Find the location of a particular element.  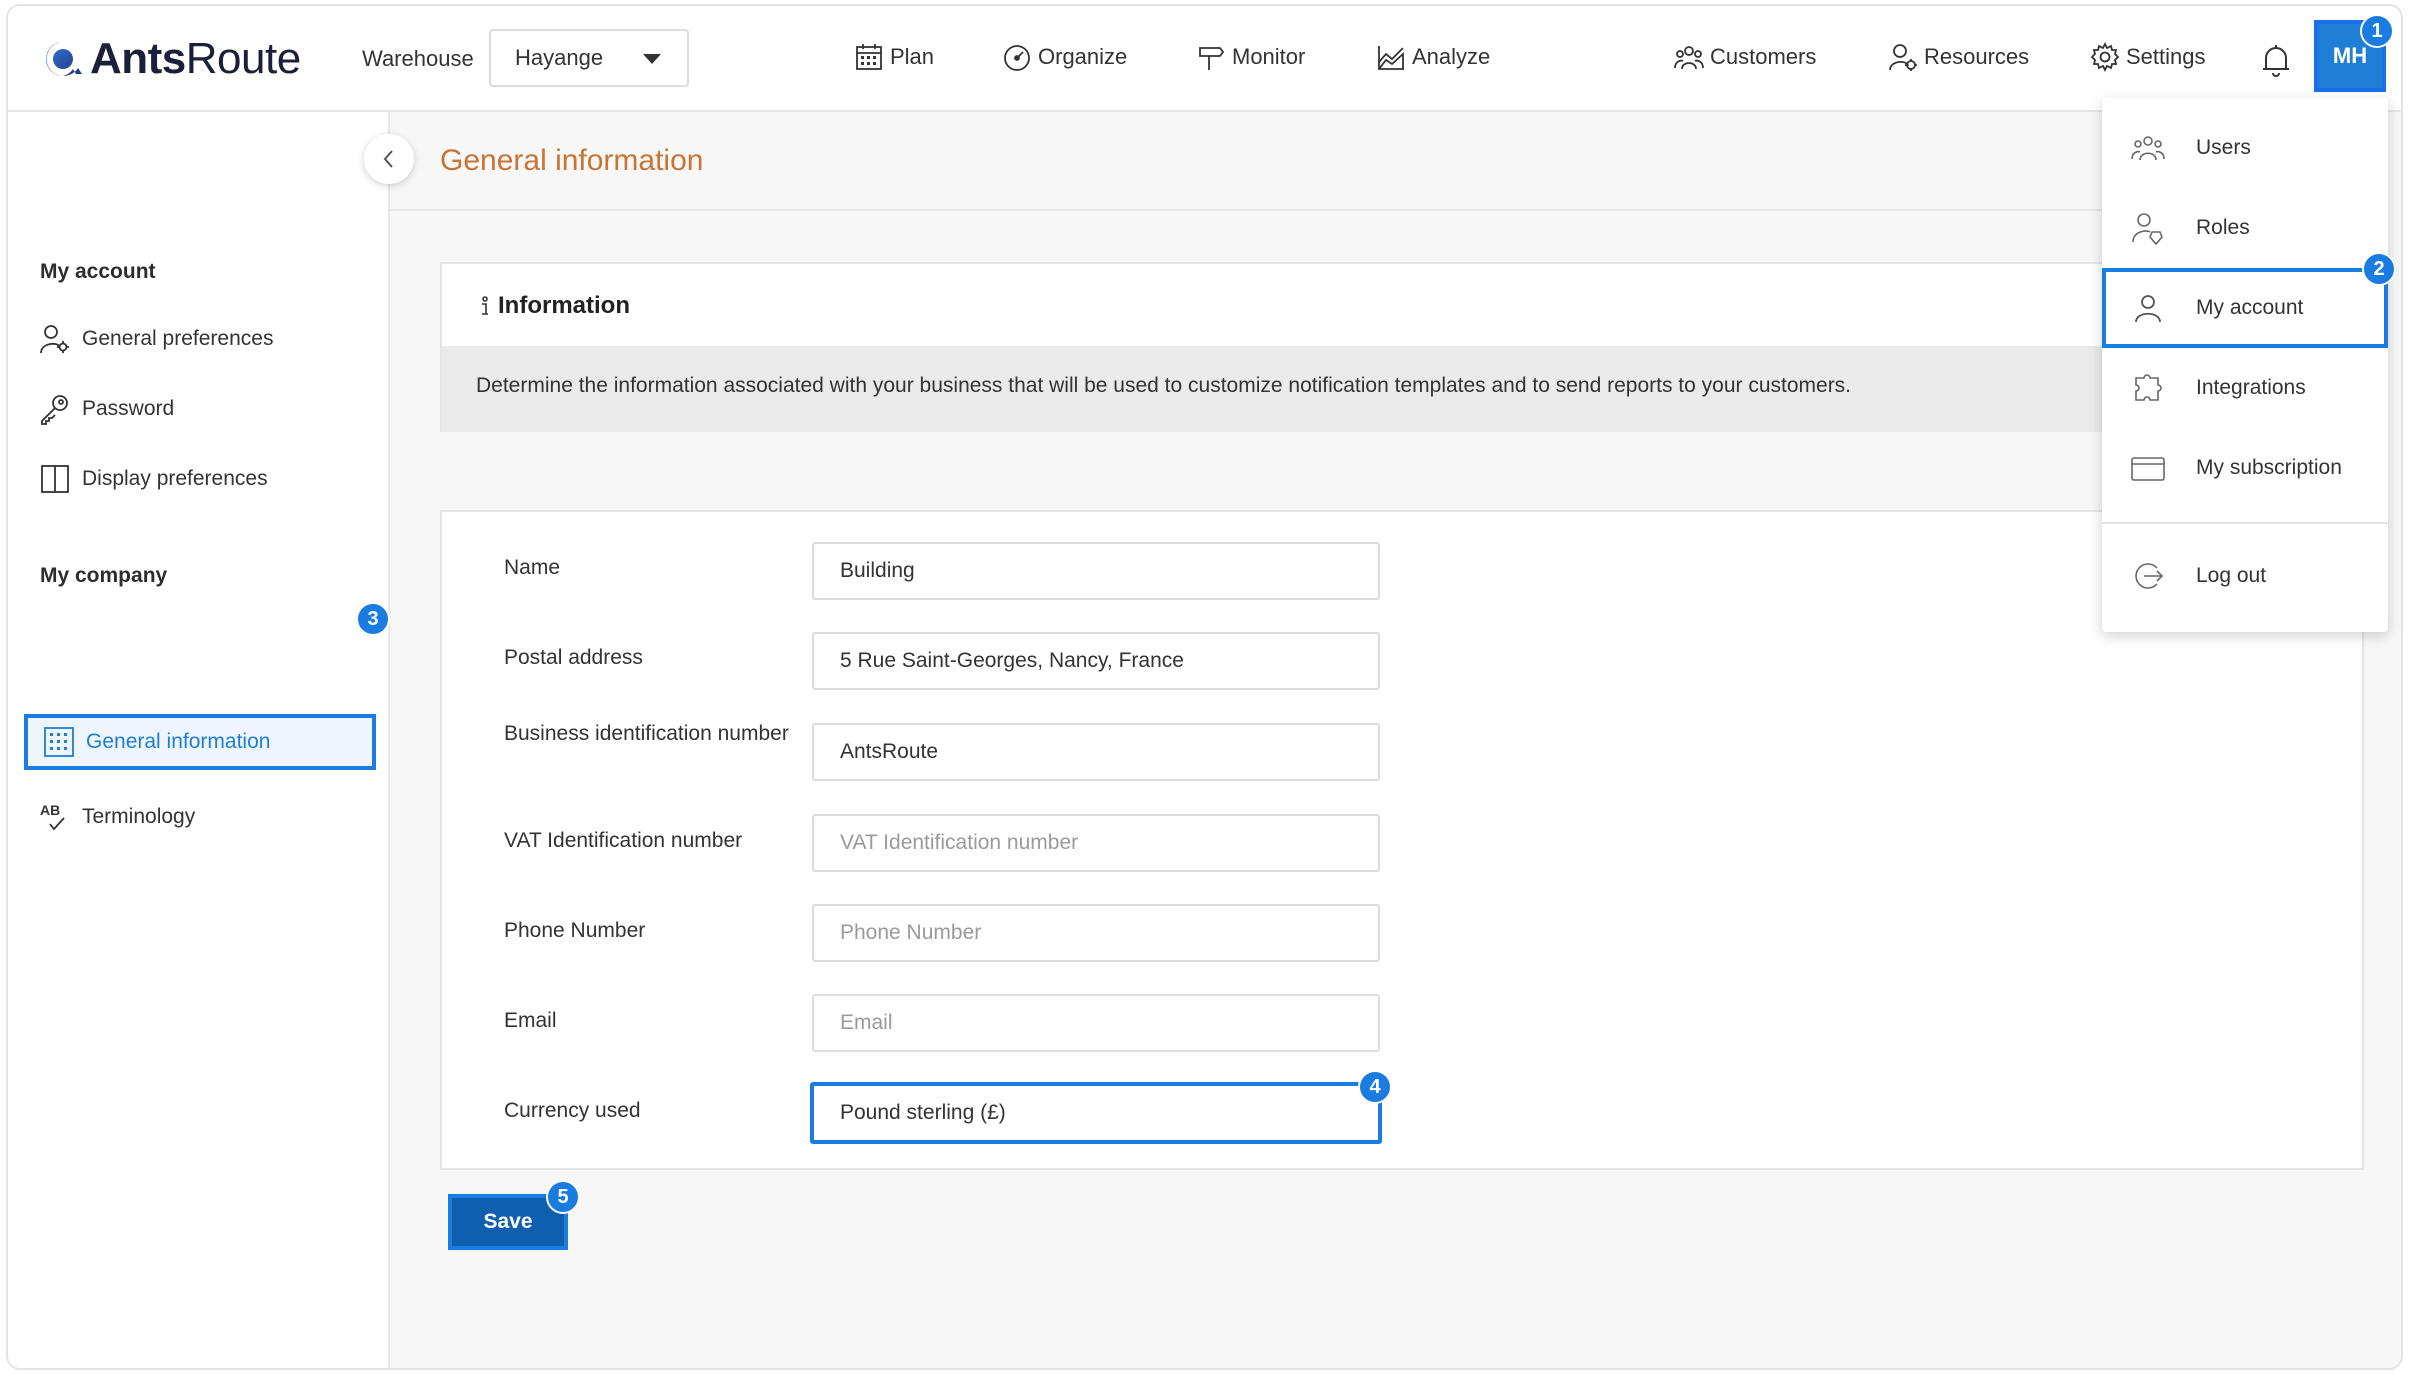

sidebar-item-general-preferences: General preferences is located at coordinates (155, 339).